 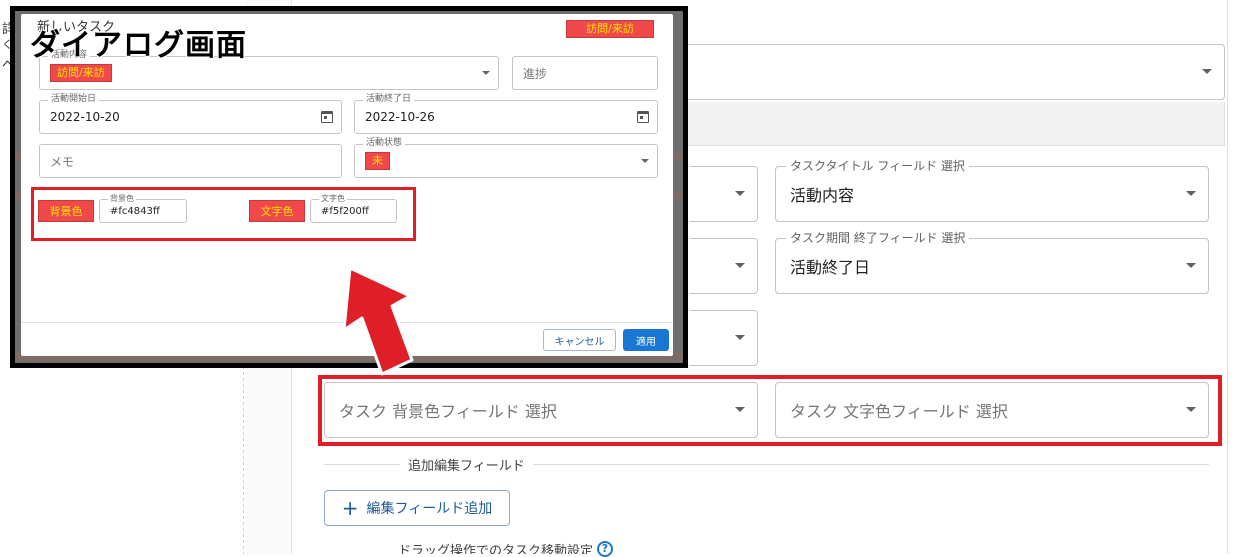 I want to click on task-end-field-select: タスク期間 終了フィールド 選択 活動終了日, so click(x=992, y=262).